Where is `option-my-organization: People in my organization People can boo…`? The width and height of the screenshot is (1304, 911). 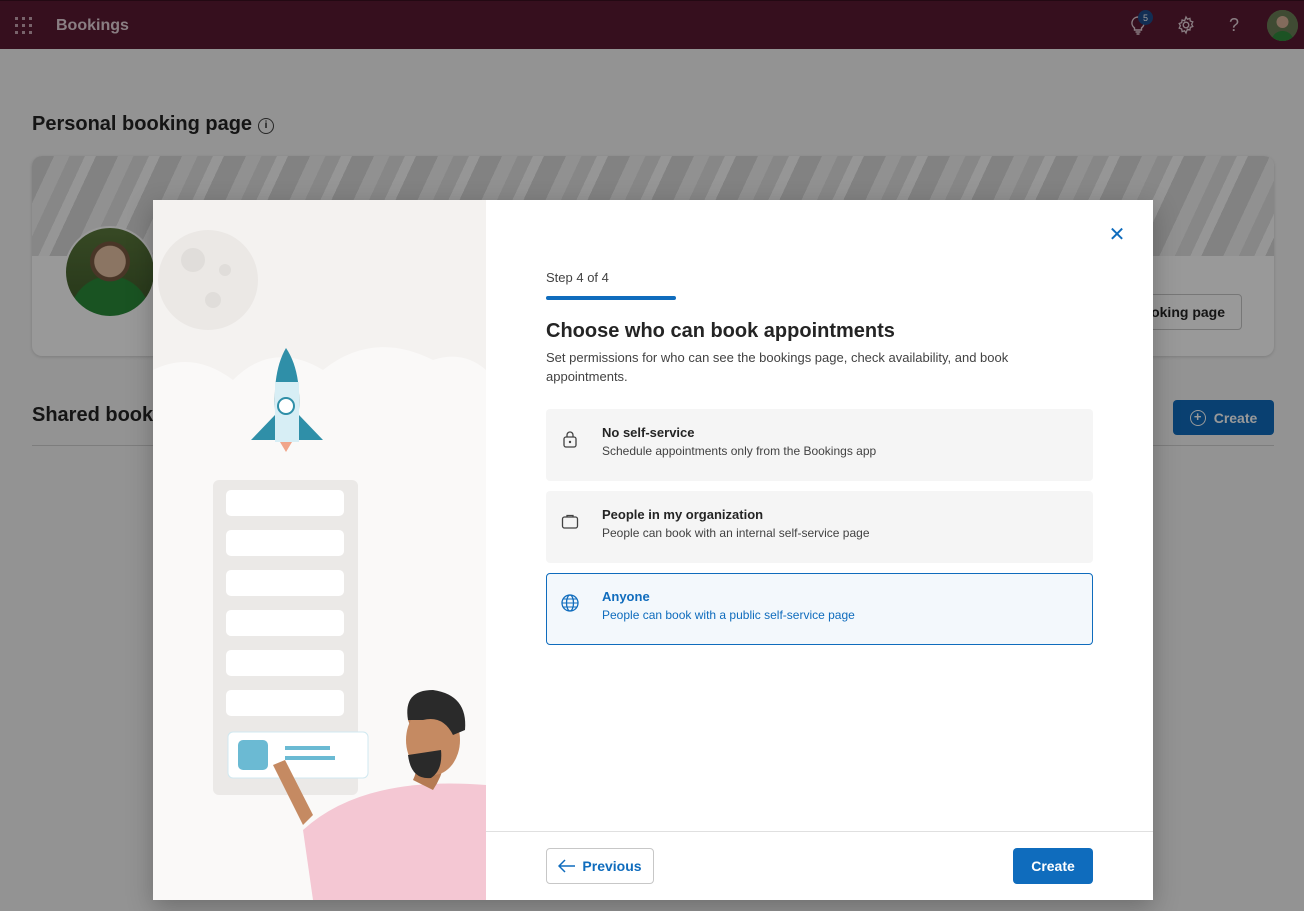 option-my-organization: People in my organization People can boo… is located at coordinates (819, 527).